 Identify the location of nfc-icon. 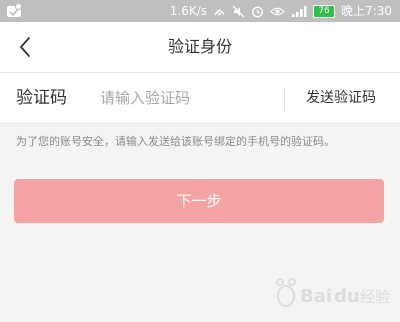
(219, 12).